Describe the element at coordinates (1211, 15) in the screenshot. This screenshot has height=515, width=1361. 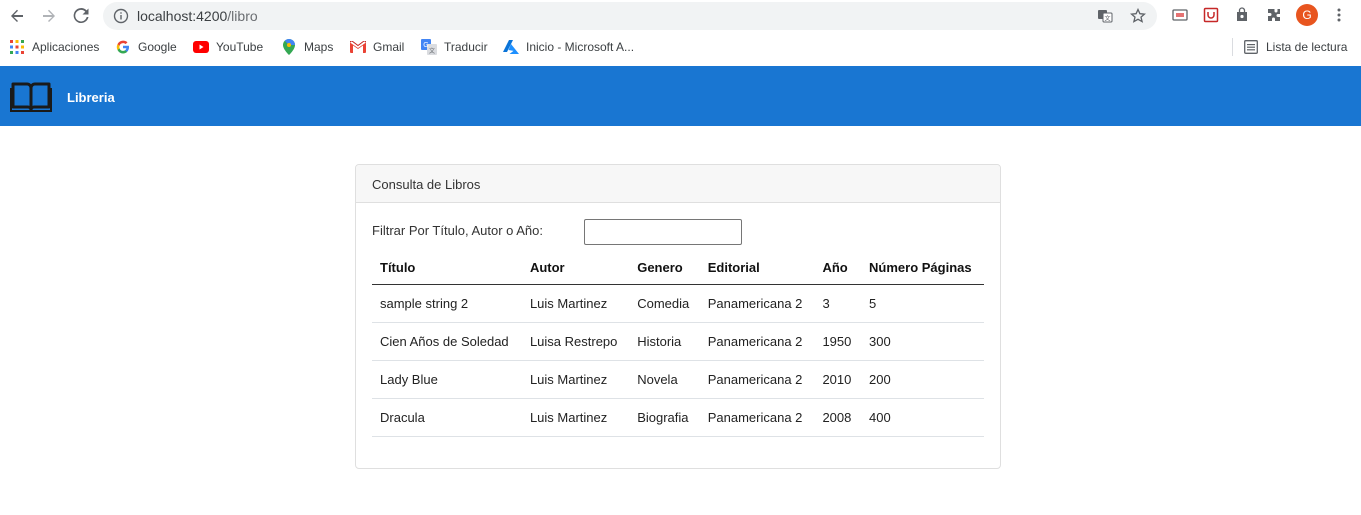
I see `pocket-extension-icon` at that location.